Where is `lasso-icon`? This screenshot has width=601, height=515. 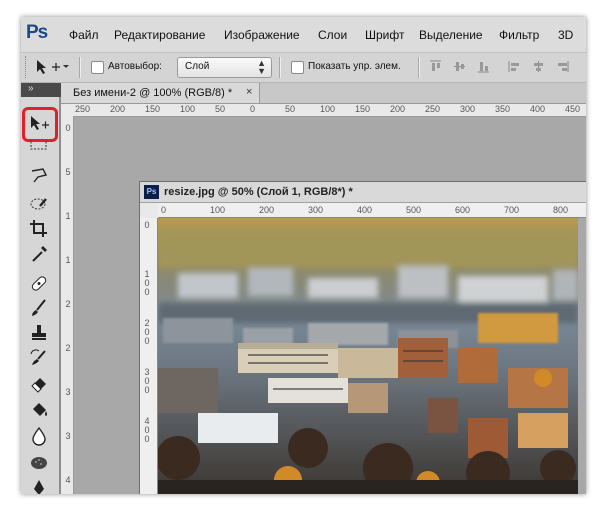 lasso-icon is located at coordinates (39, 175).